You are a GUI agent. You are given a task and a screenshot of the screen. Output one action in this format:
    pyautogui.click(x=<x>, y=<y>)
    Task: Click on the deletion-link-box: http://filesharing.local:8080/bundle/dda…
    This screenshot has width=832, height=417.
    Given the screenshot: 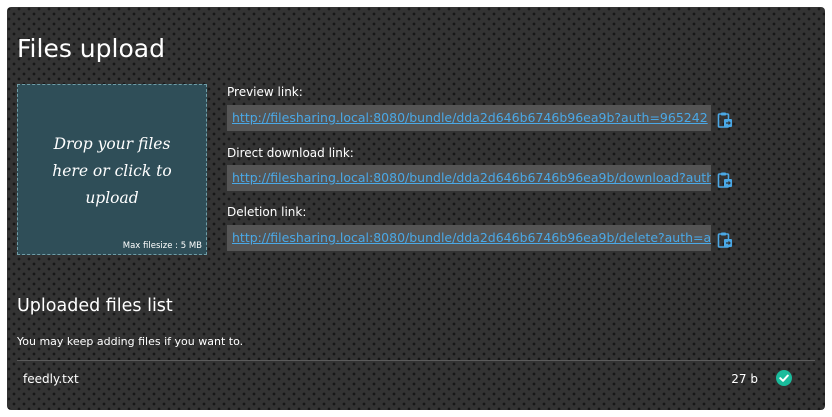 What is the action you would take?
    pyautogui.click(x=469, y=238)
    